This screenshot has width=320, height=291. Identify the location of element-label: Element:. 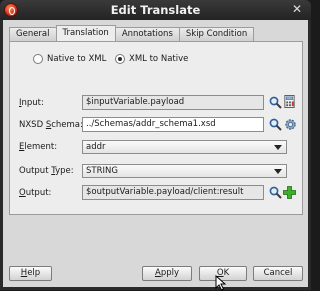
(38, 147).